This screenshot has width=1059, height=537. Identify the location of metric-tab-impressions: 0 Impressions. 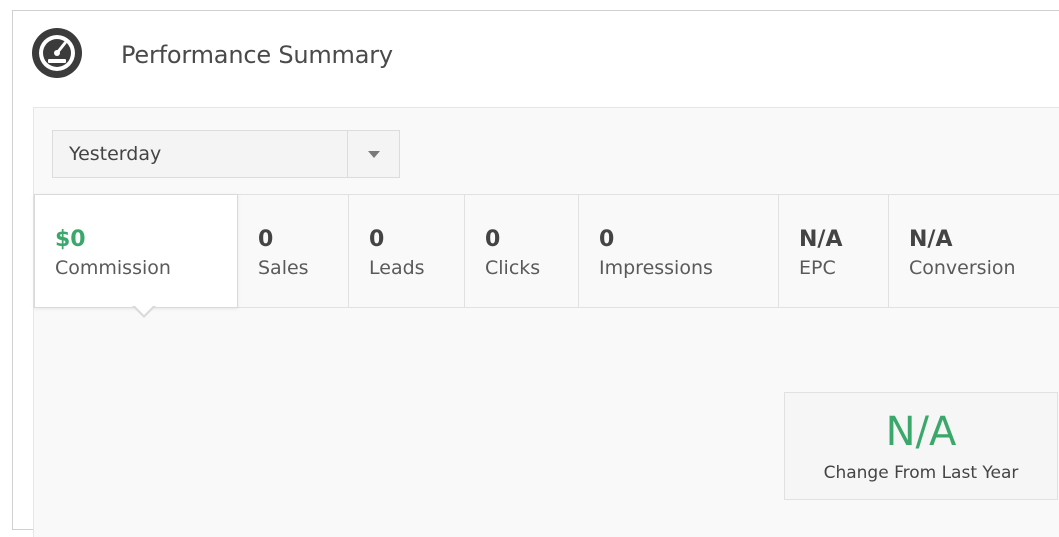
(679, 251).